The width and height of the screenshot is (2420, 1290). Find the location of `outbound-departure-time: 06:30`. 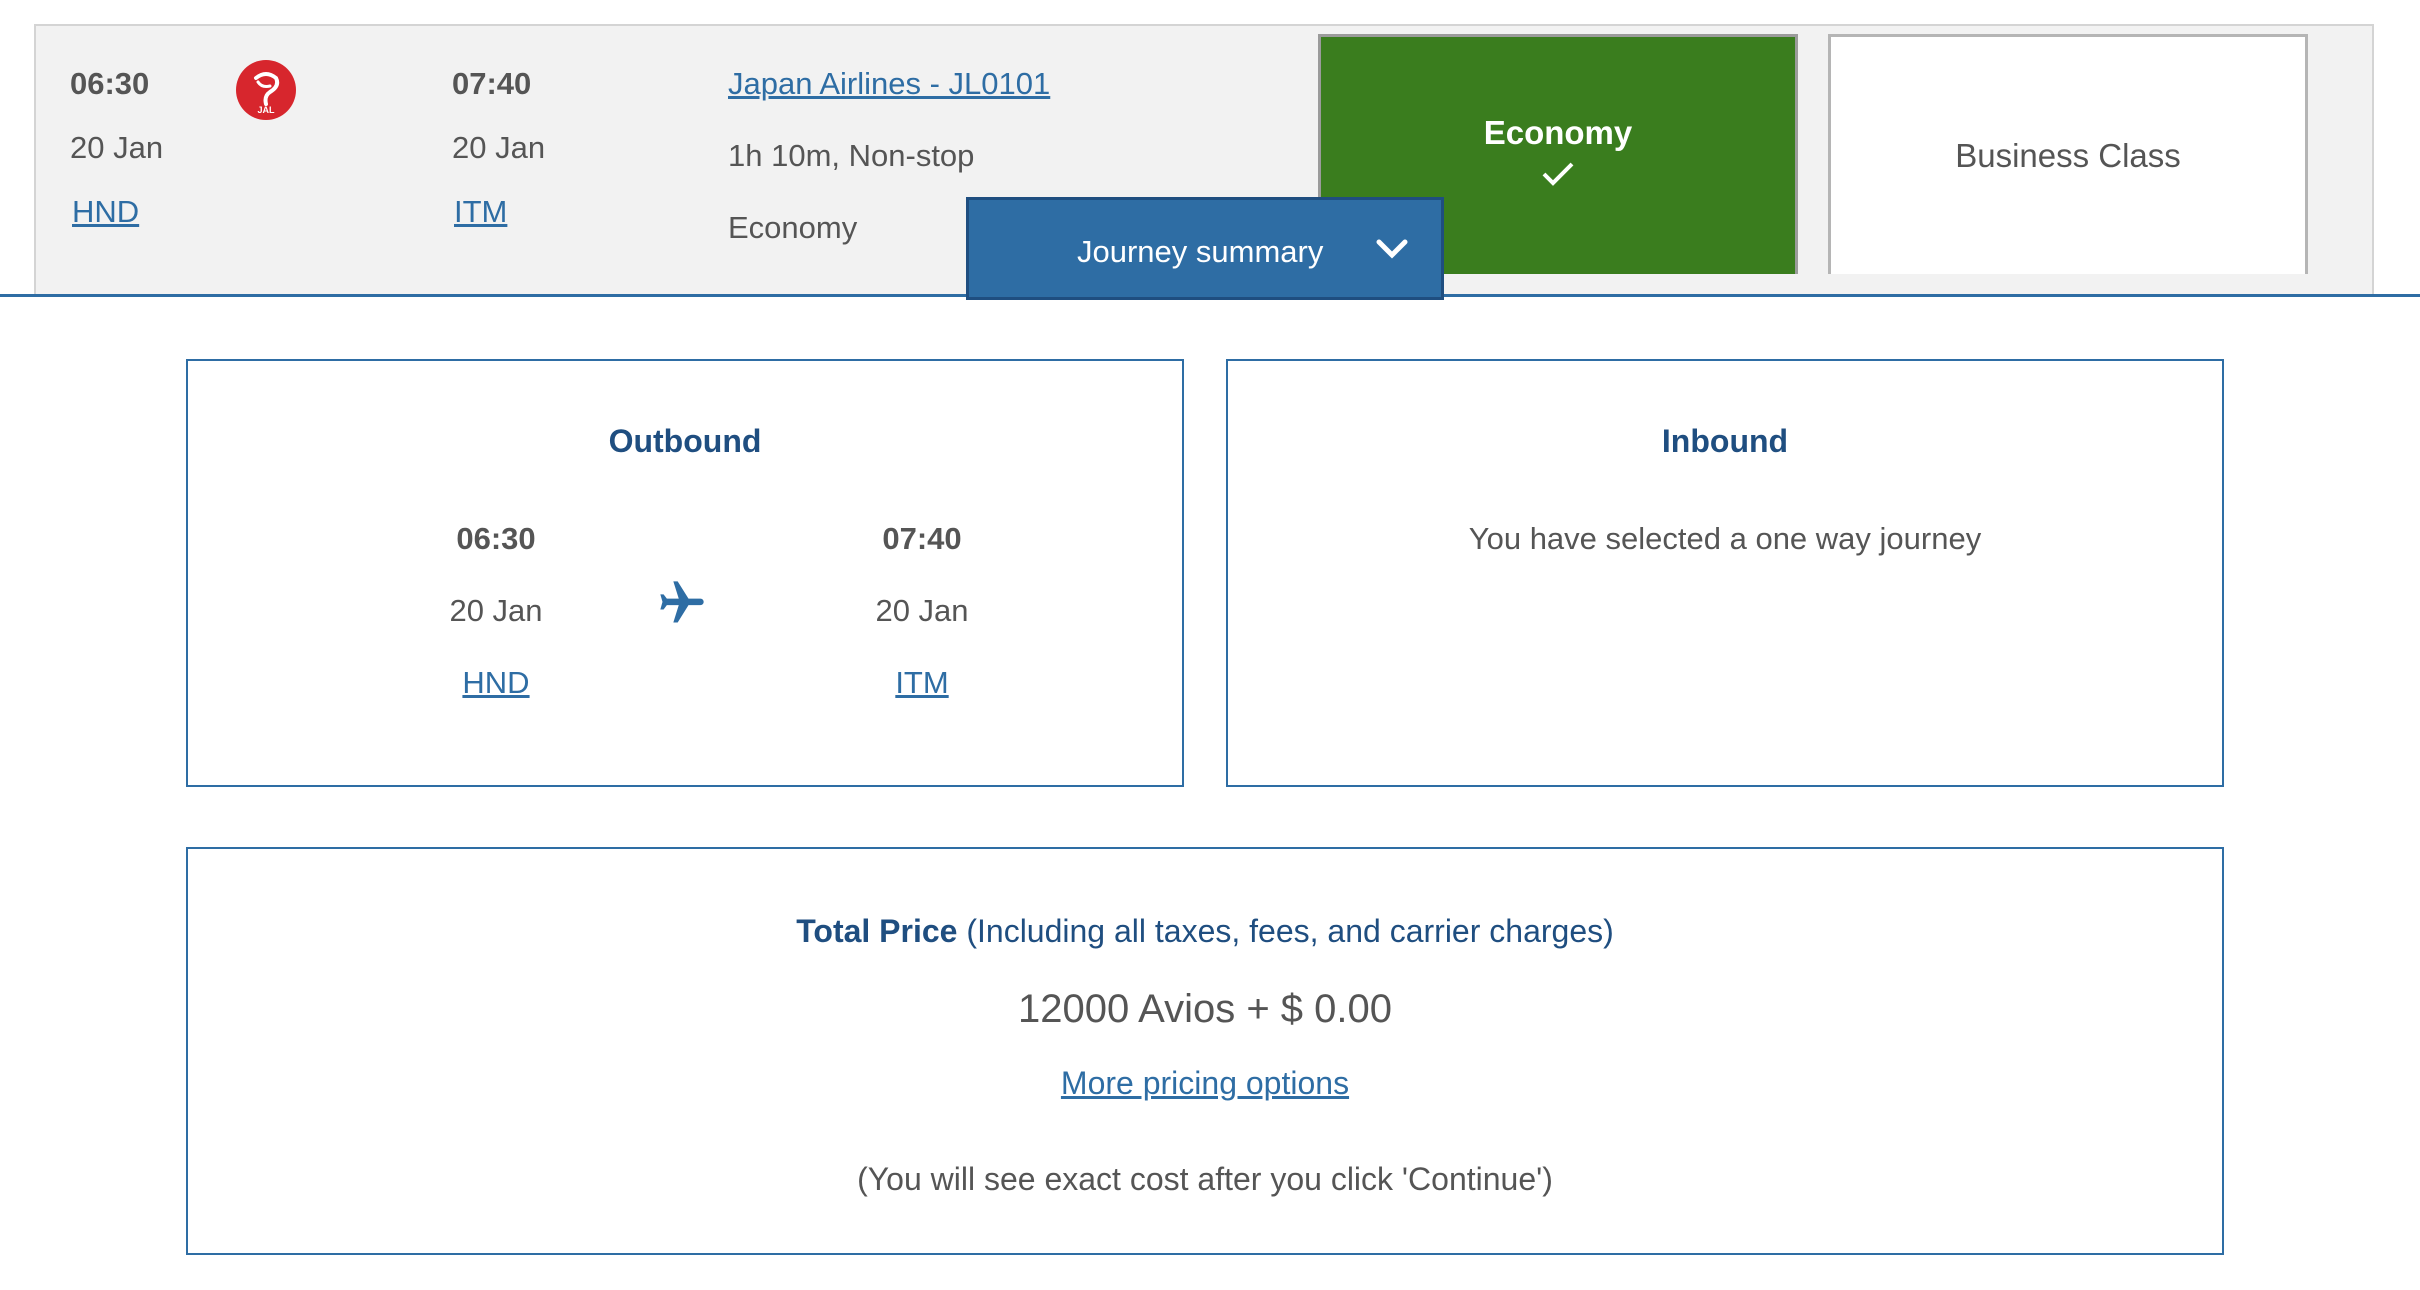

outbound-departure-time: 06:30 is located at coordinates (496, 538).